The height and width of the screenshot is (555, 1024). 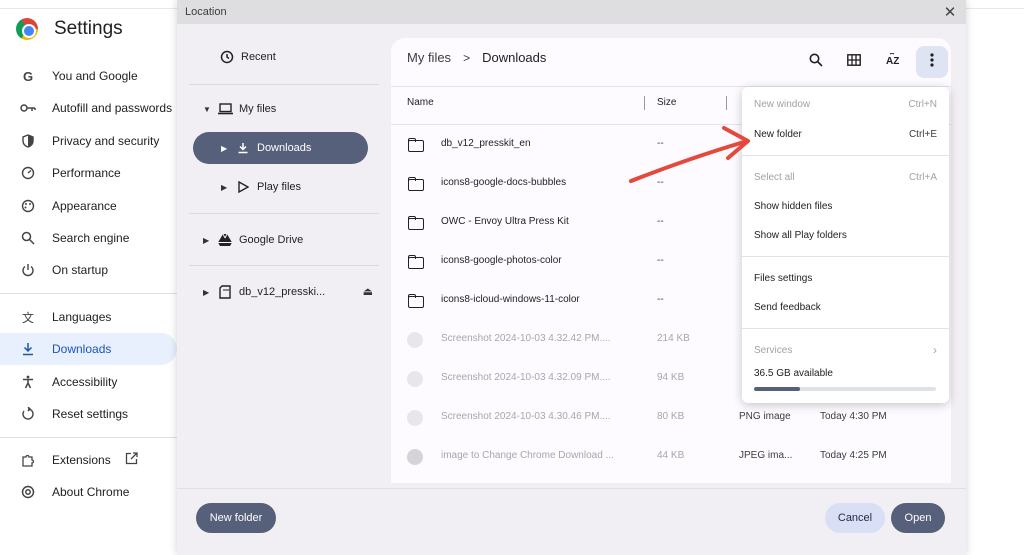 What do you see at coordinates (845, 235) in the screenshot?
I see `menu-item-show-play-folders: Show all Play folders` at bounding box center [845, 235].